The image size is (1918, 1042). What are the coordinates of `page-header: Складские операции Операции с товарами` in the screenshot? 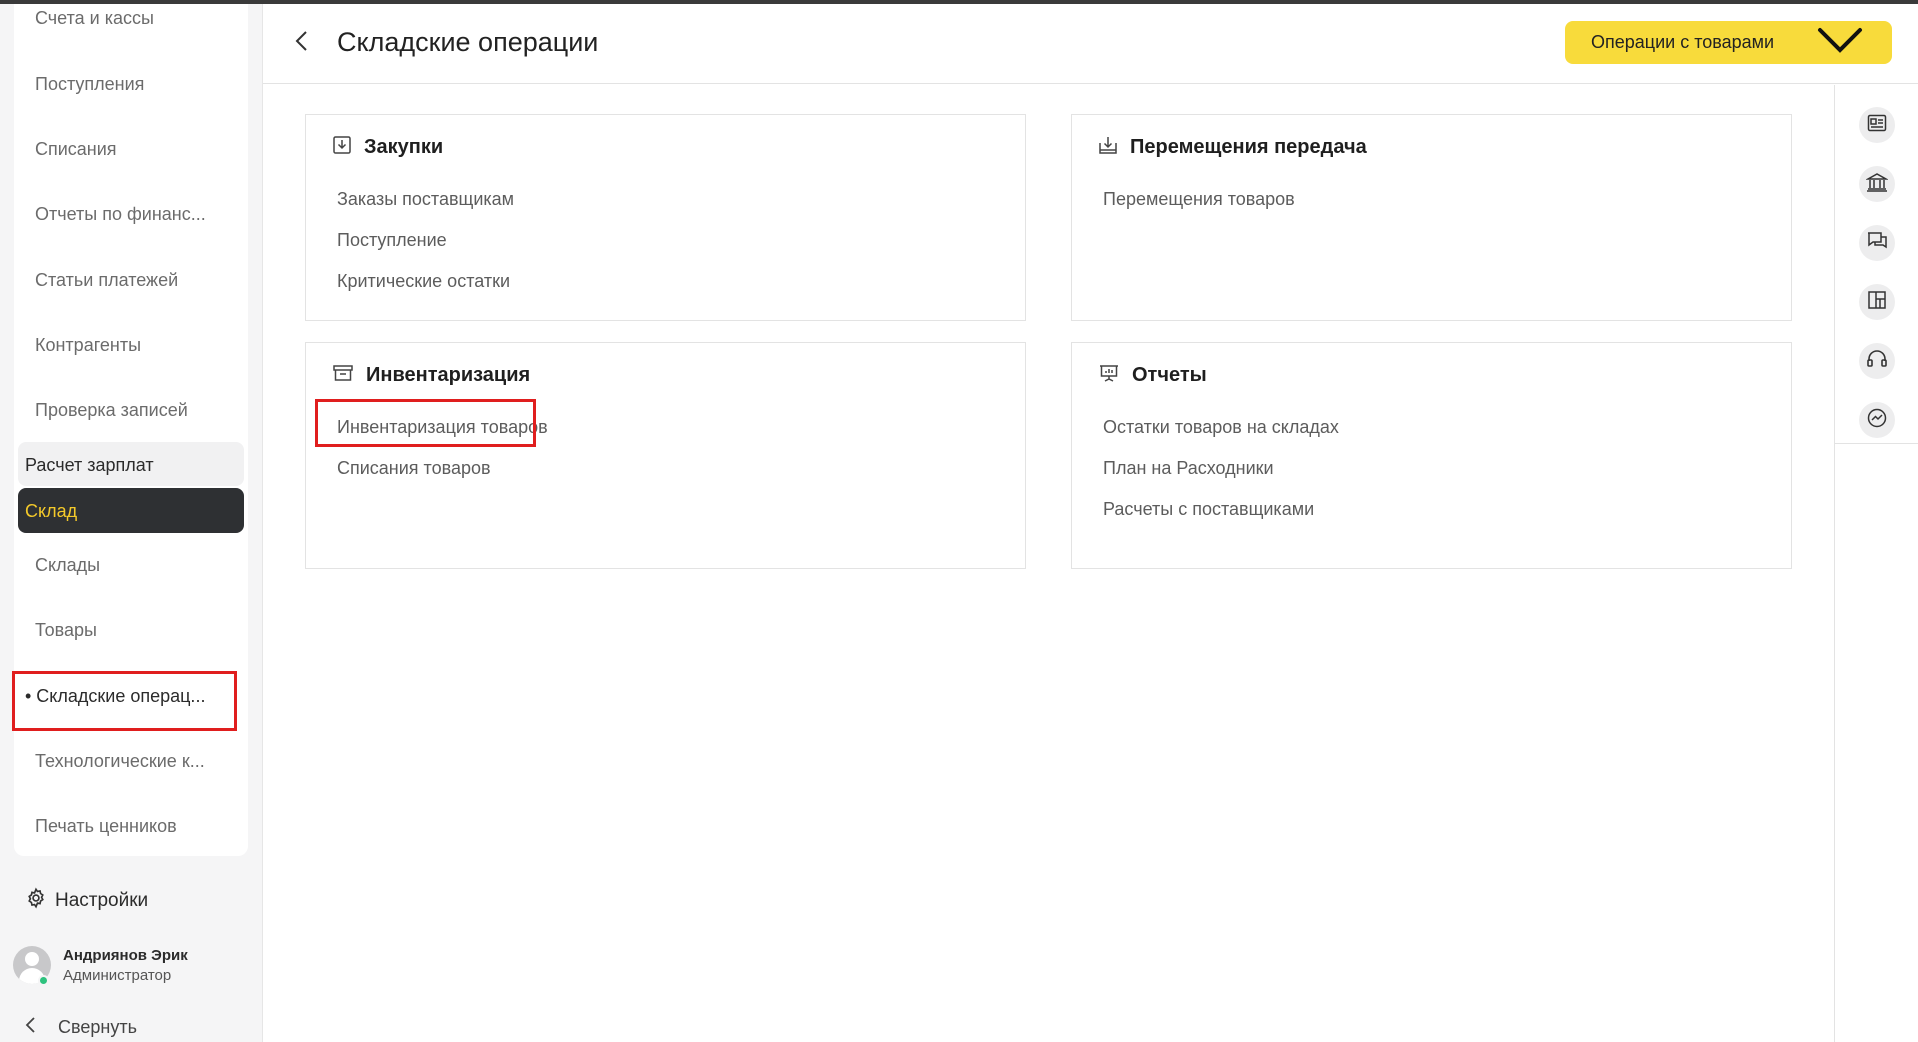 It's located at (1090, 44).